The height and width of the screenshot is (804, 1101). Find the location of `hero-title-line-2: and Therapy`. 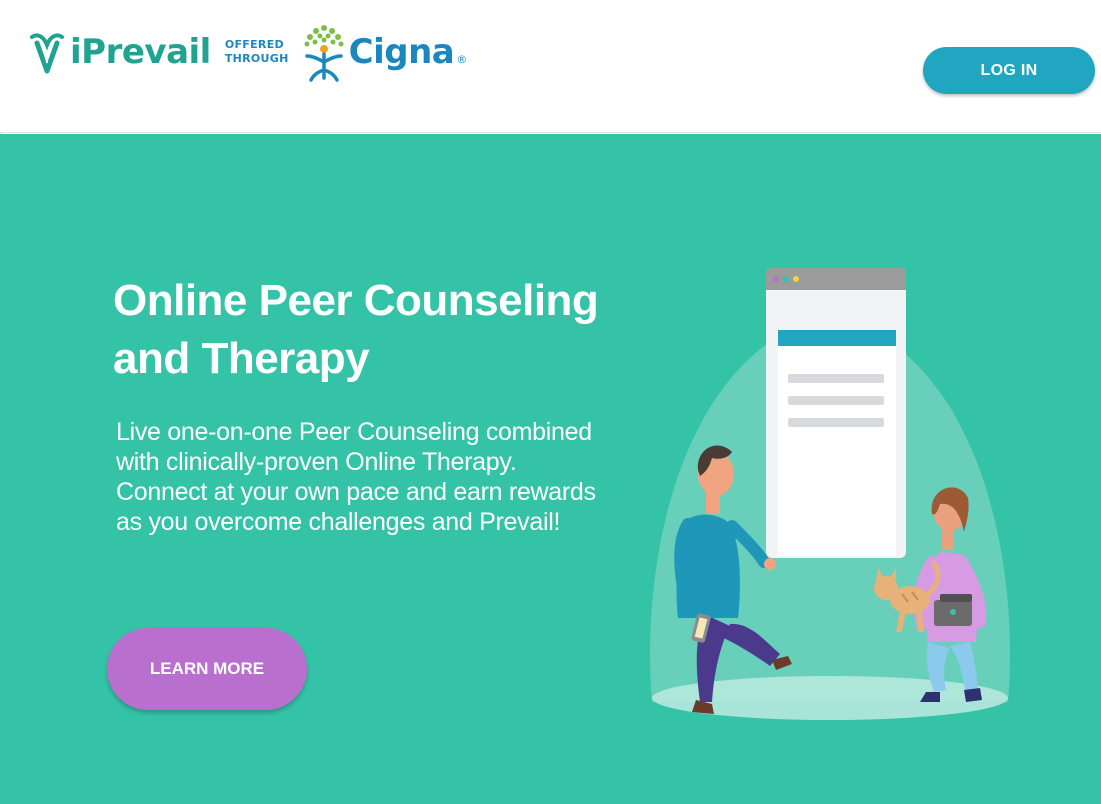

hero-title-line-2: and Therapy is located at coordinates (241, 358).